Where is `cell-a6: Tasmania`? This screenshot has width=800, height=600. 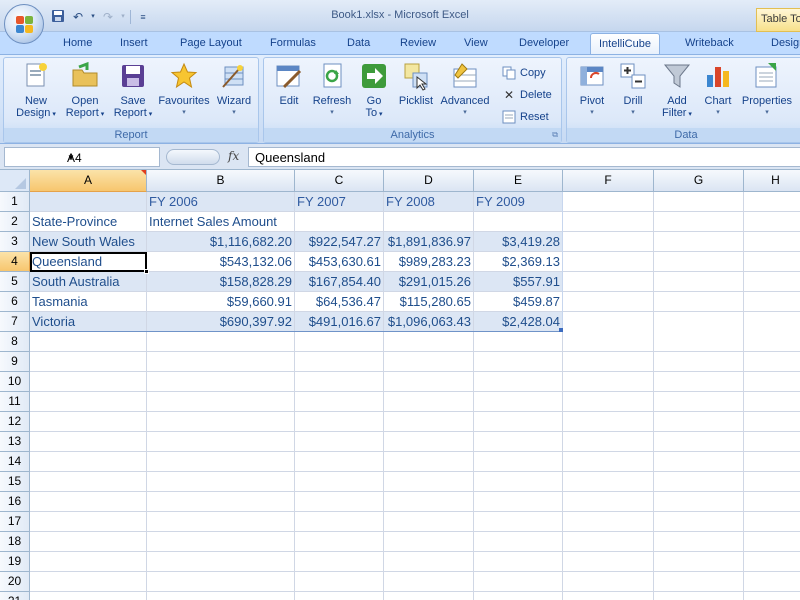 cell-a6: Tasmania is located at coordinates (88, 302).